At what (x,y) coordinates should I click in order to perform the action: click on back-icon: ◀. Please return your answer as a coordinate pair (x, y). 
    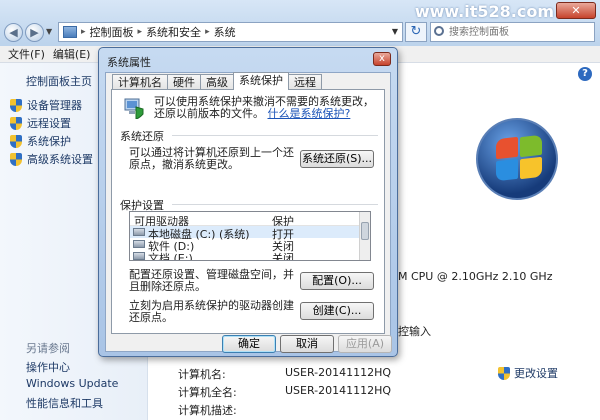
    Looking at the image, I should click on (13, 32).